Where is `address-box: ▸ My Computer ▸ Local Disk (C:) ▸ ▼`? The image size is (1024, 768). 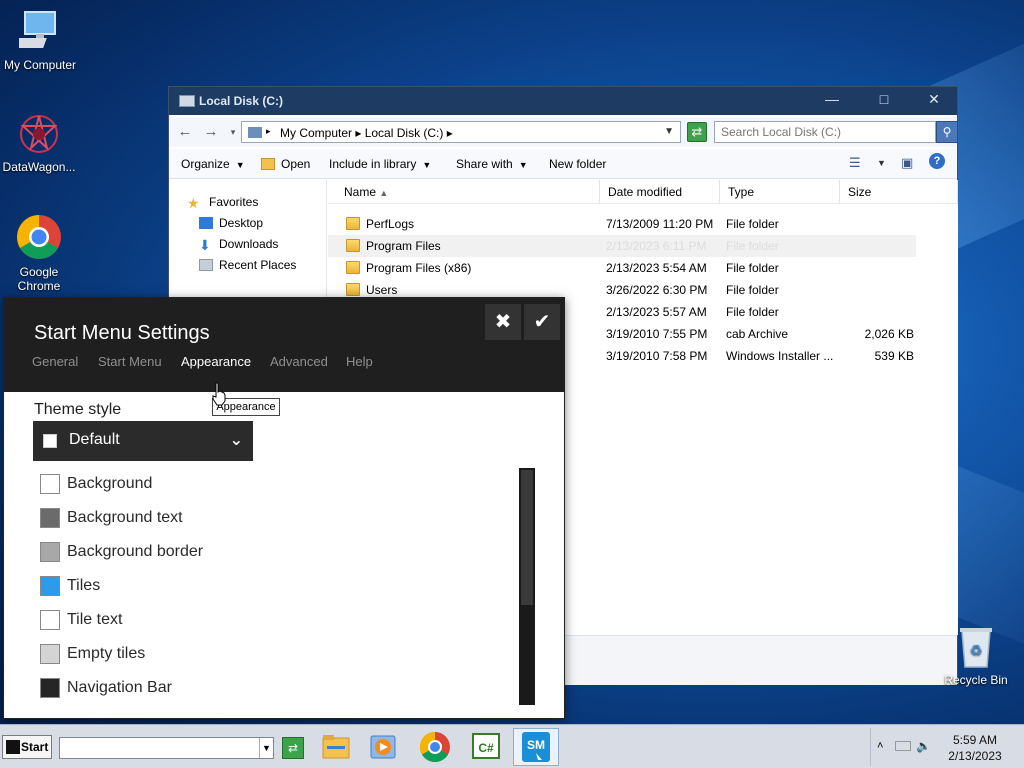
address-box: ▸ My Computer ▸ Local Disk (C:) ▸ ▼ is located at coordinates (461, 132).